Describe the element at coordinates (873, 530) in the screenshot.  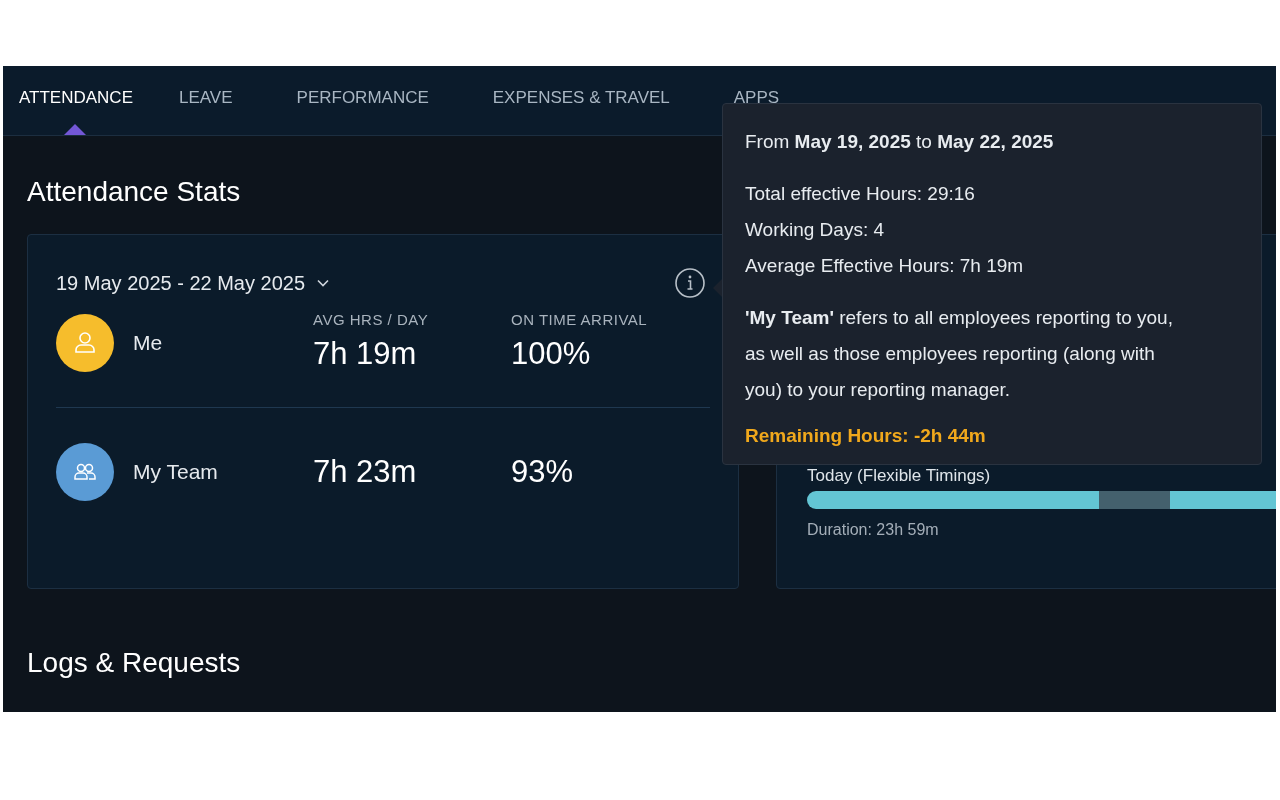
I see `duration-text: Duration: 23h 59m` at that location.